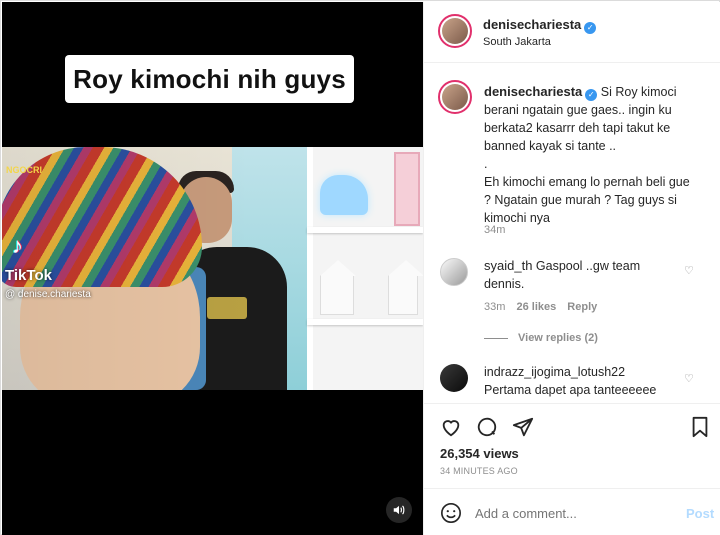 This screenshot has height=535, width=720. What do you see at coordinates (479, 453) in the screenshot?
I see `view-count: 26,354 views` at bounding box center [479, 453].